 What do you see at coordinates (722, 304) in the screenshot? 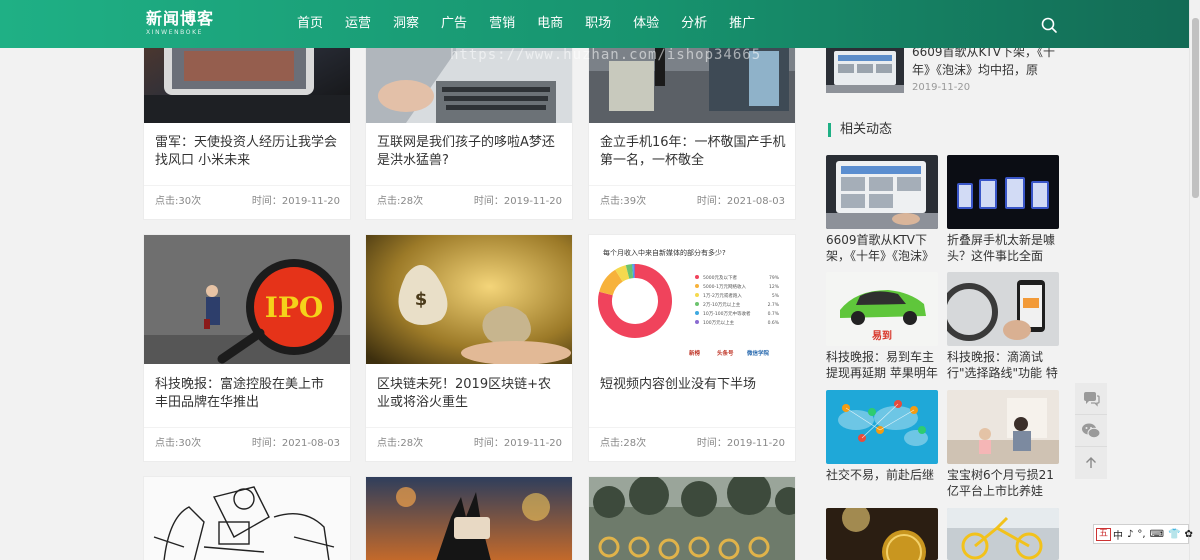
I see `legend-label: 2万-10万元以上主` at bounding box center [722, 304].